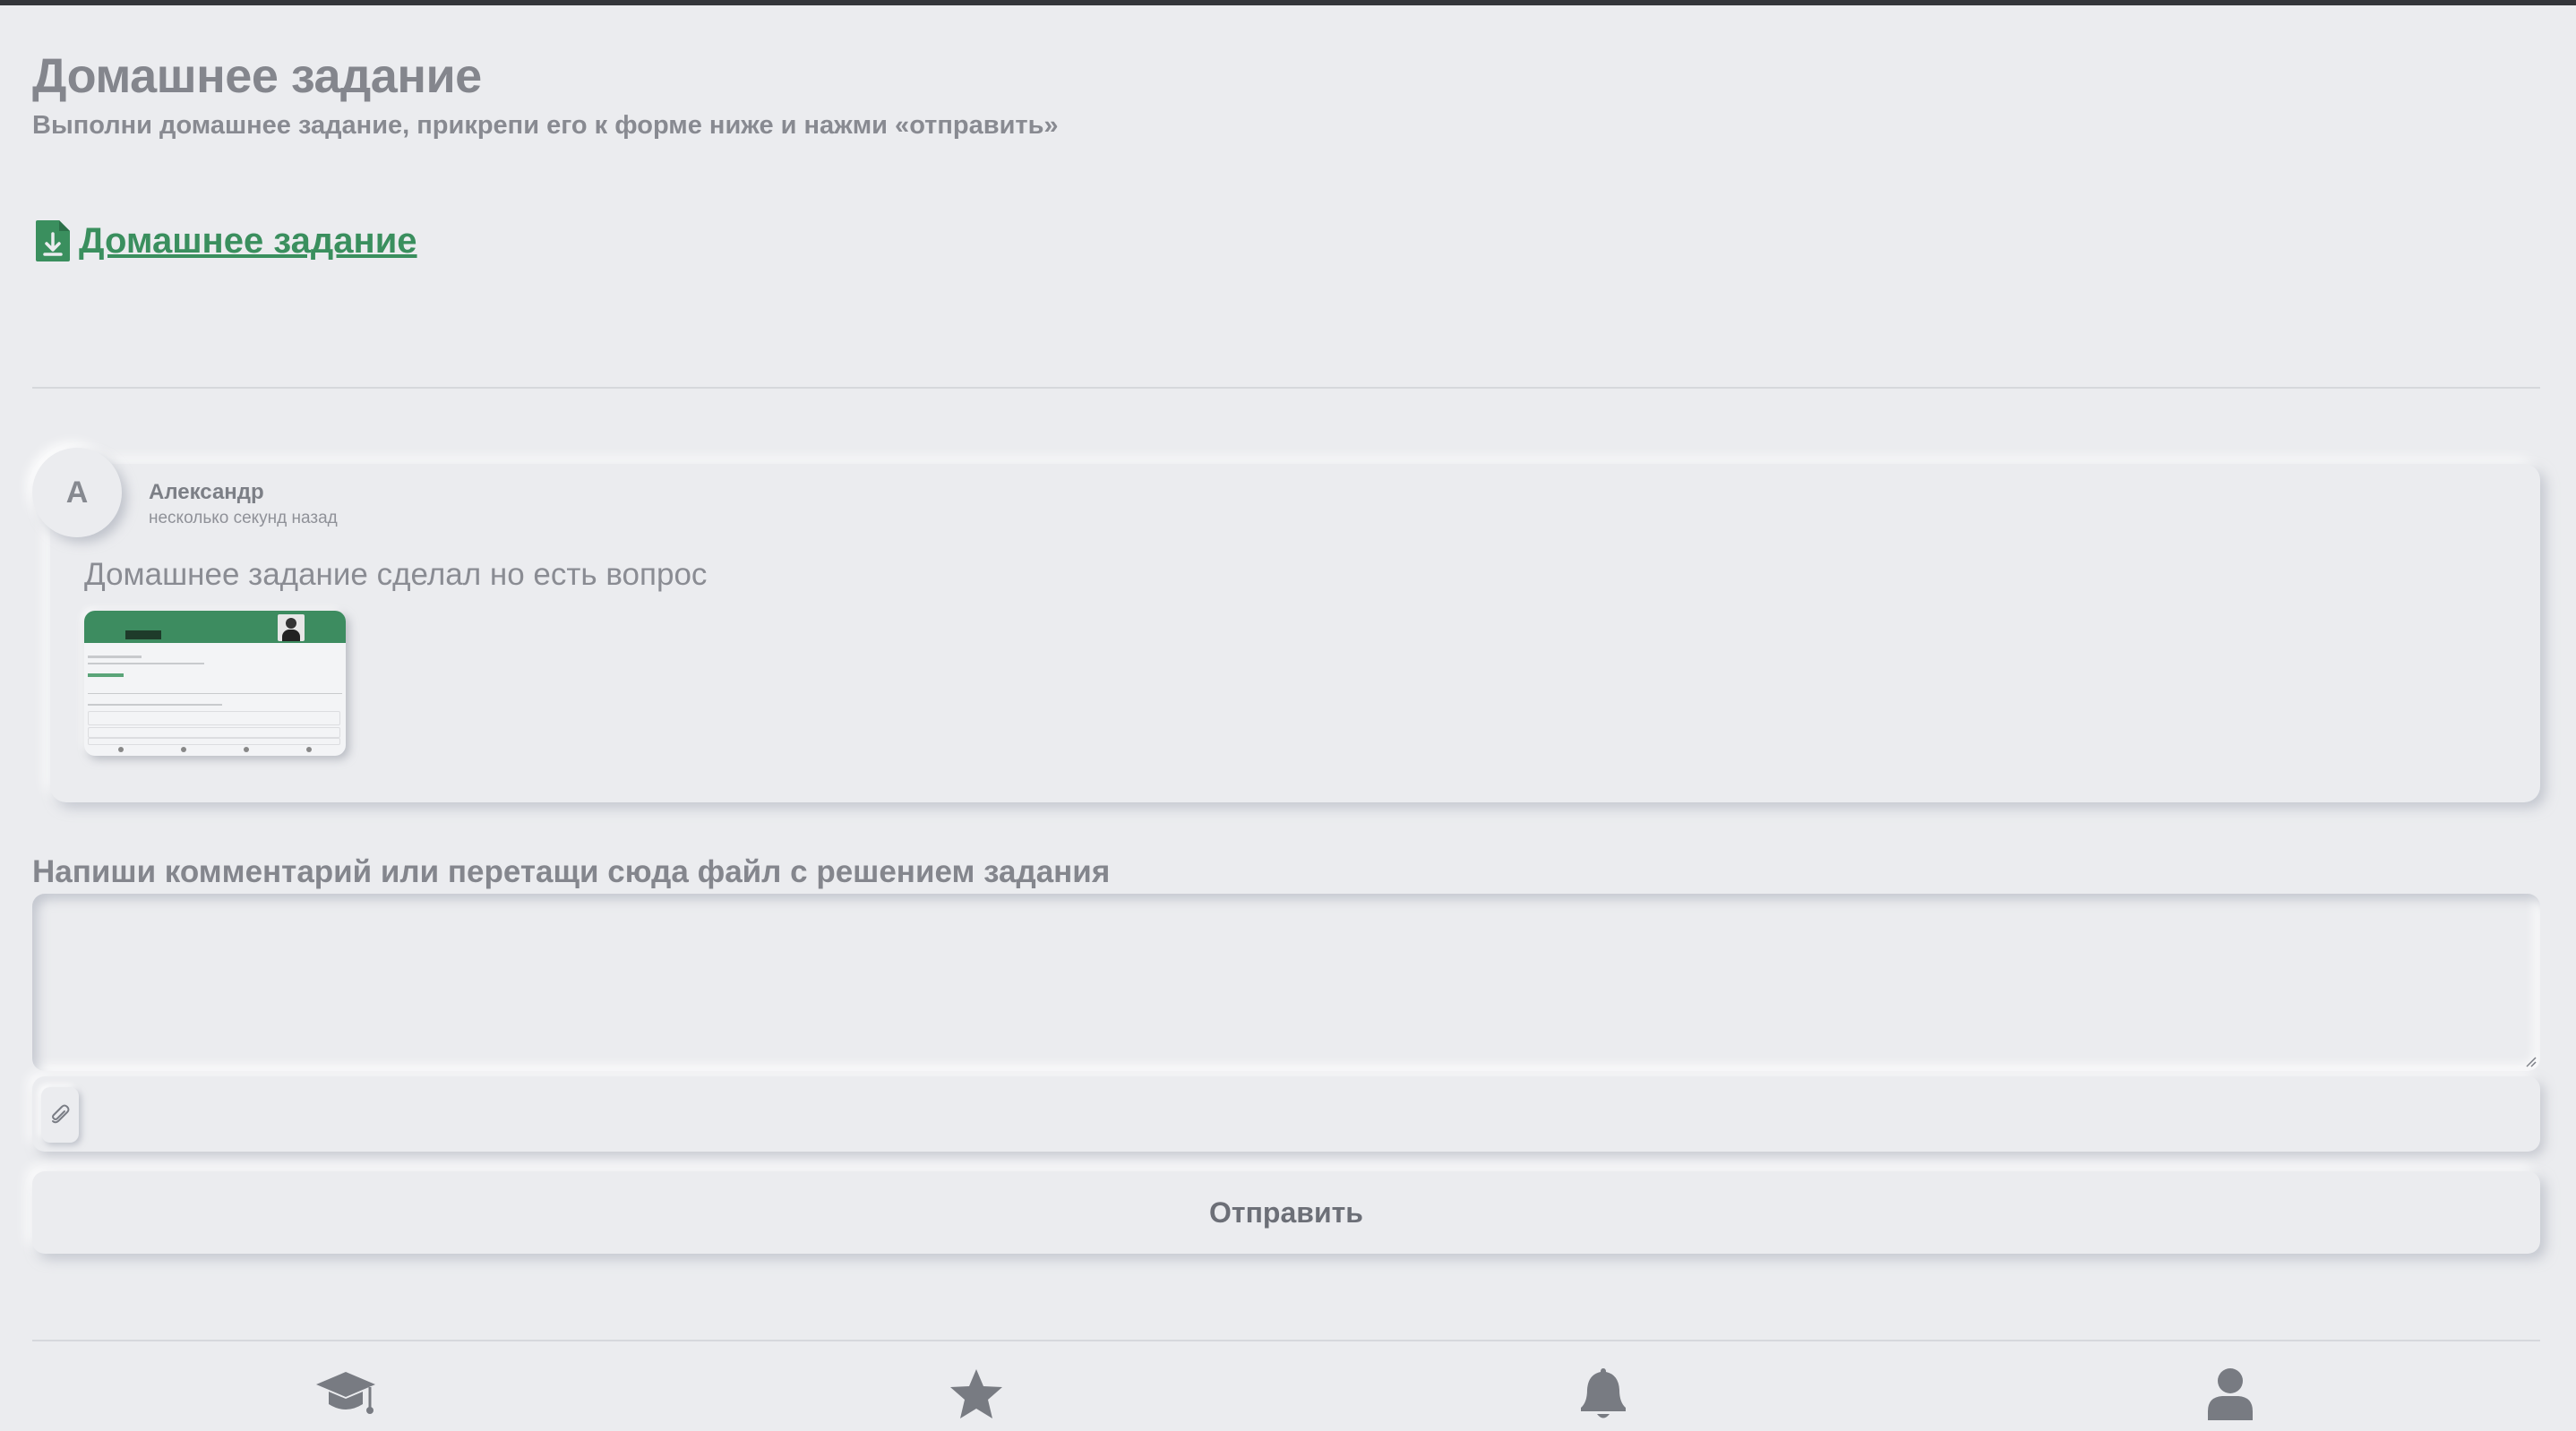 The width and height of the screenshot is (2576, 1431). What do you see at coordinates (1286, 1213) in the screenshot?
I see `submit-button: Отправить` at bounding box center [1286, 1213].